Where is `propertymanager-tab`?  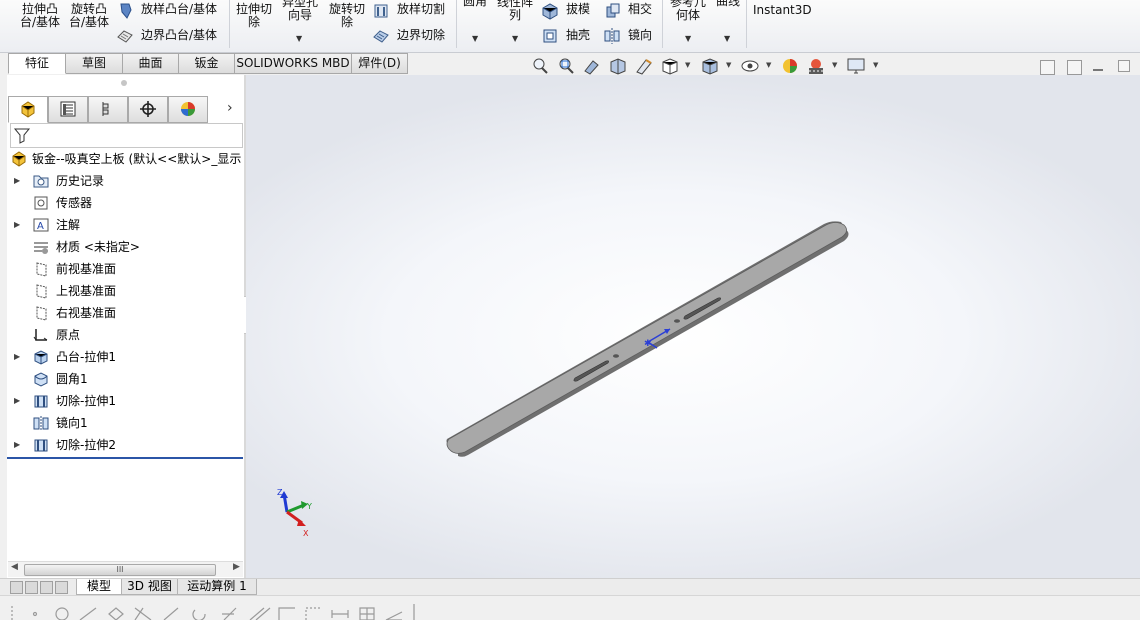 propertymanager-tab is located at coordinates (68, 109).